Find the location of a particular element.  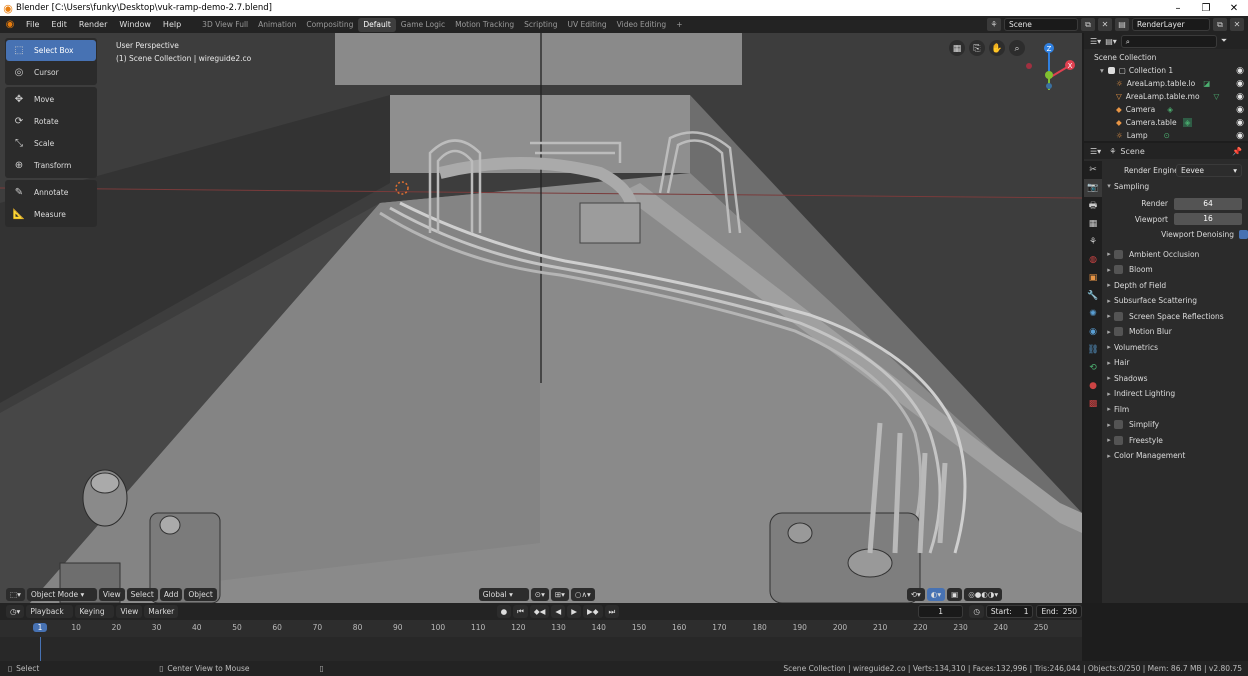

play-reverse-icon: ◀ is located at coordinates (558, 611).